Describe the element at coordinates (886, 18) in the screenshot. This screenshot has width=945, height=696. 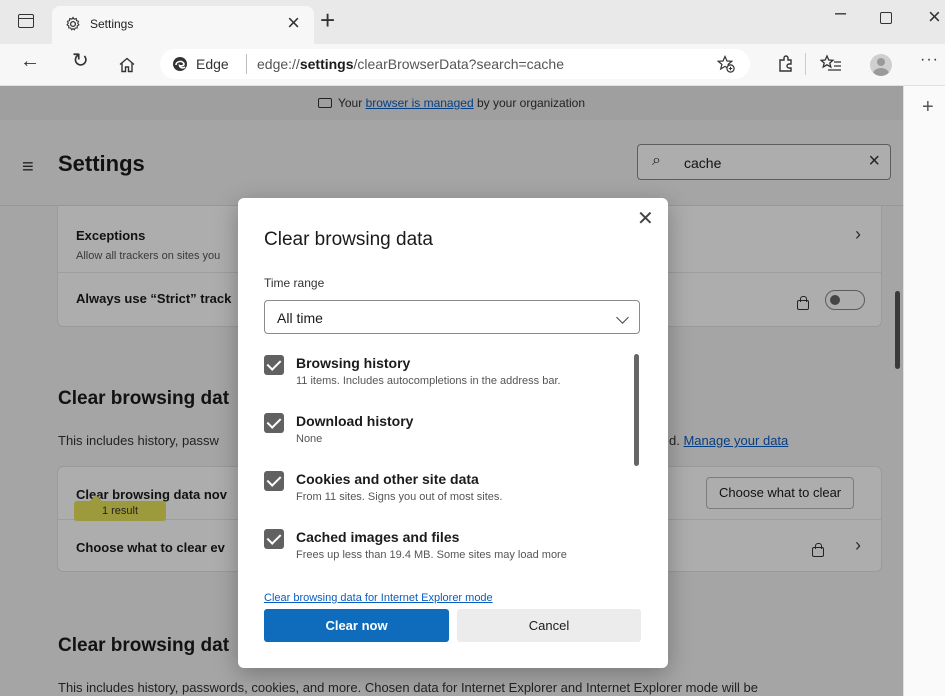
I see `maximize-icon` at that location.